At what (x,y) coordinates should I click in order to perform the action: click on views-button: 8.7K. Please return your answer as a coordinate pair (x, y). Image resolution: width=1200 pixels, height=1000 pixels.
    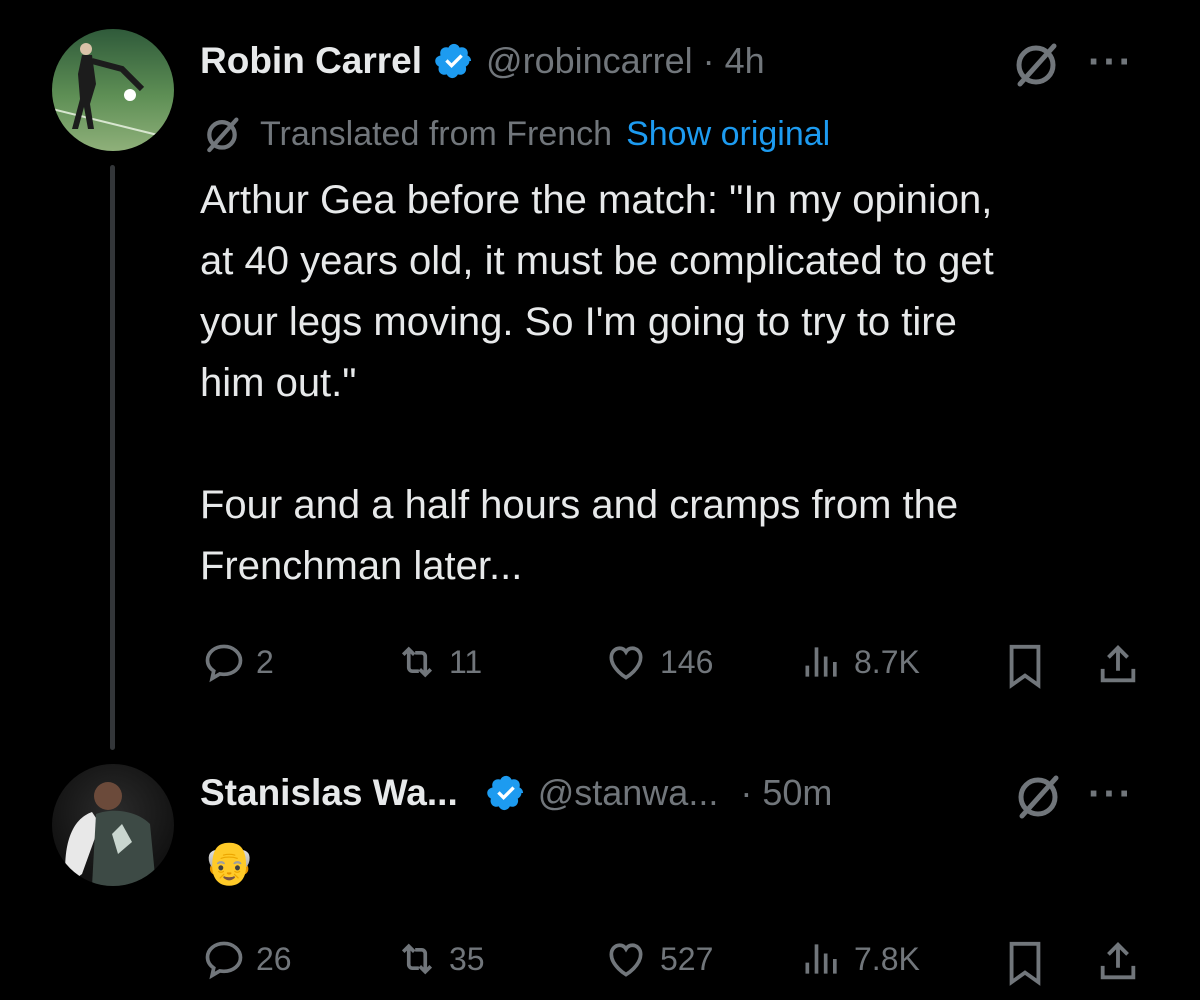
    Looking at the image, I should click on (860, 662).